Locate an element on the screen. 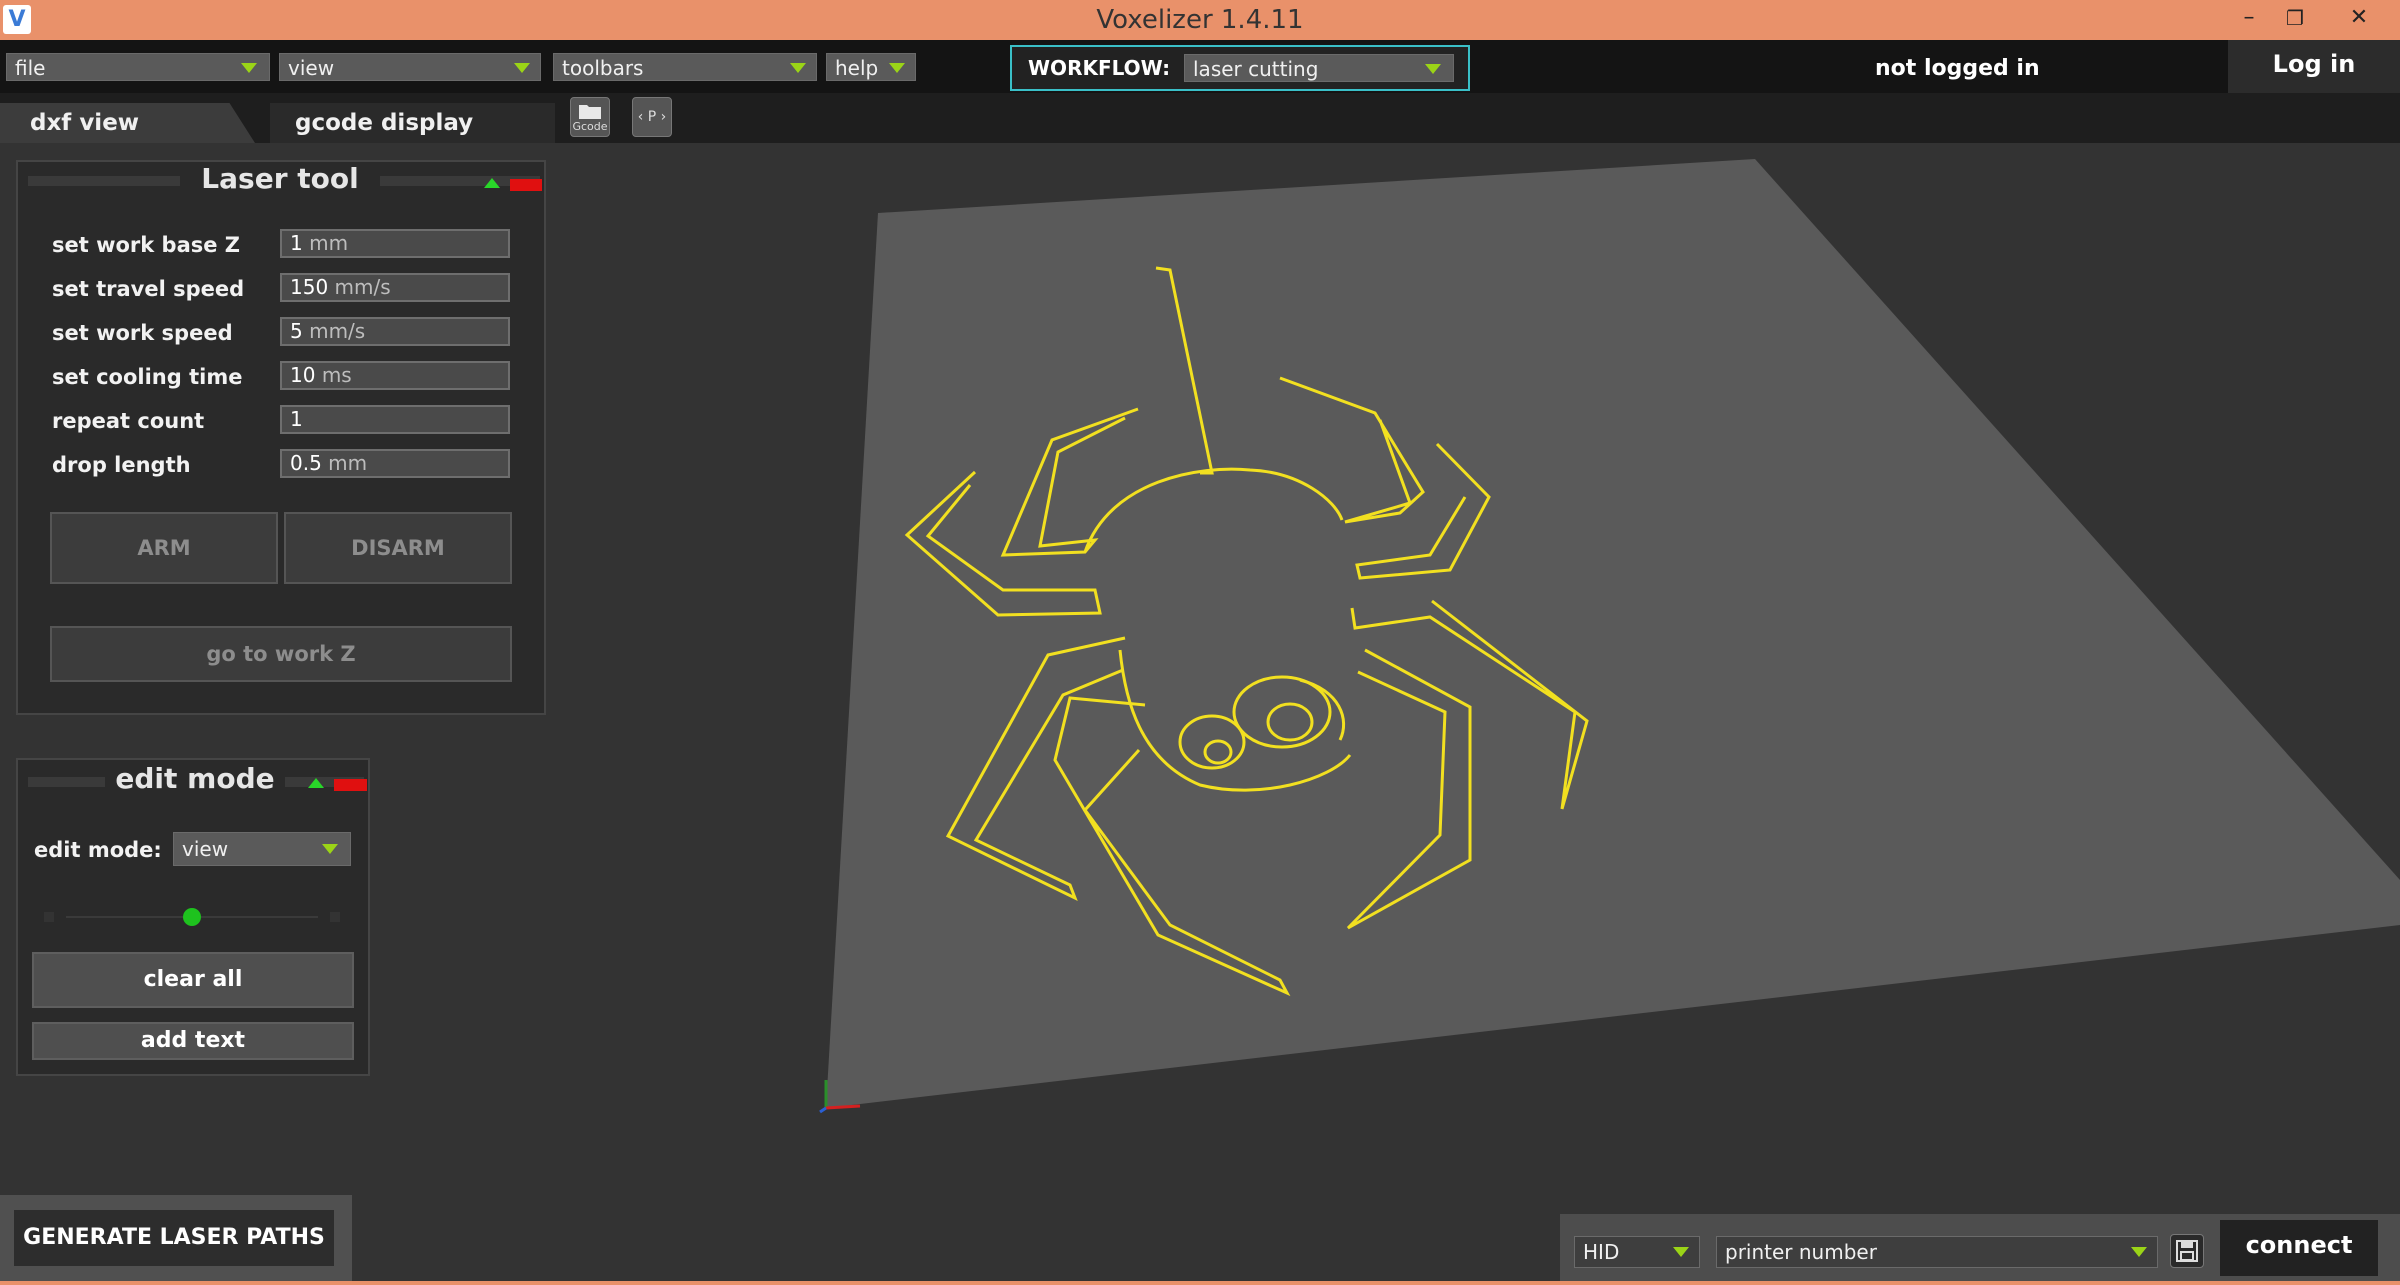  slider-max-marker is located at coordinates (335, 917).